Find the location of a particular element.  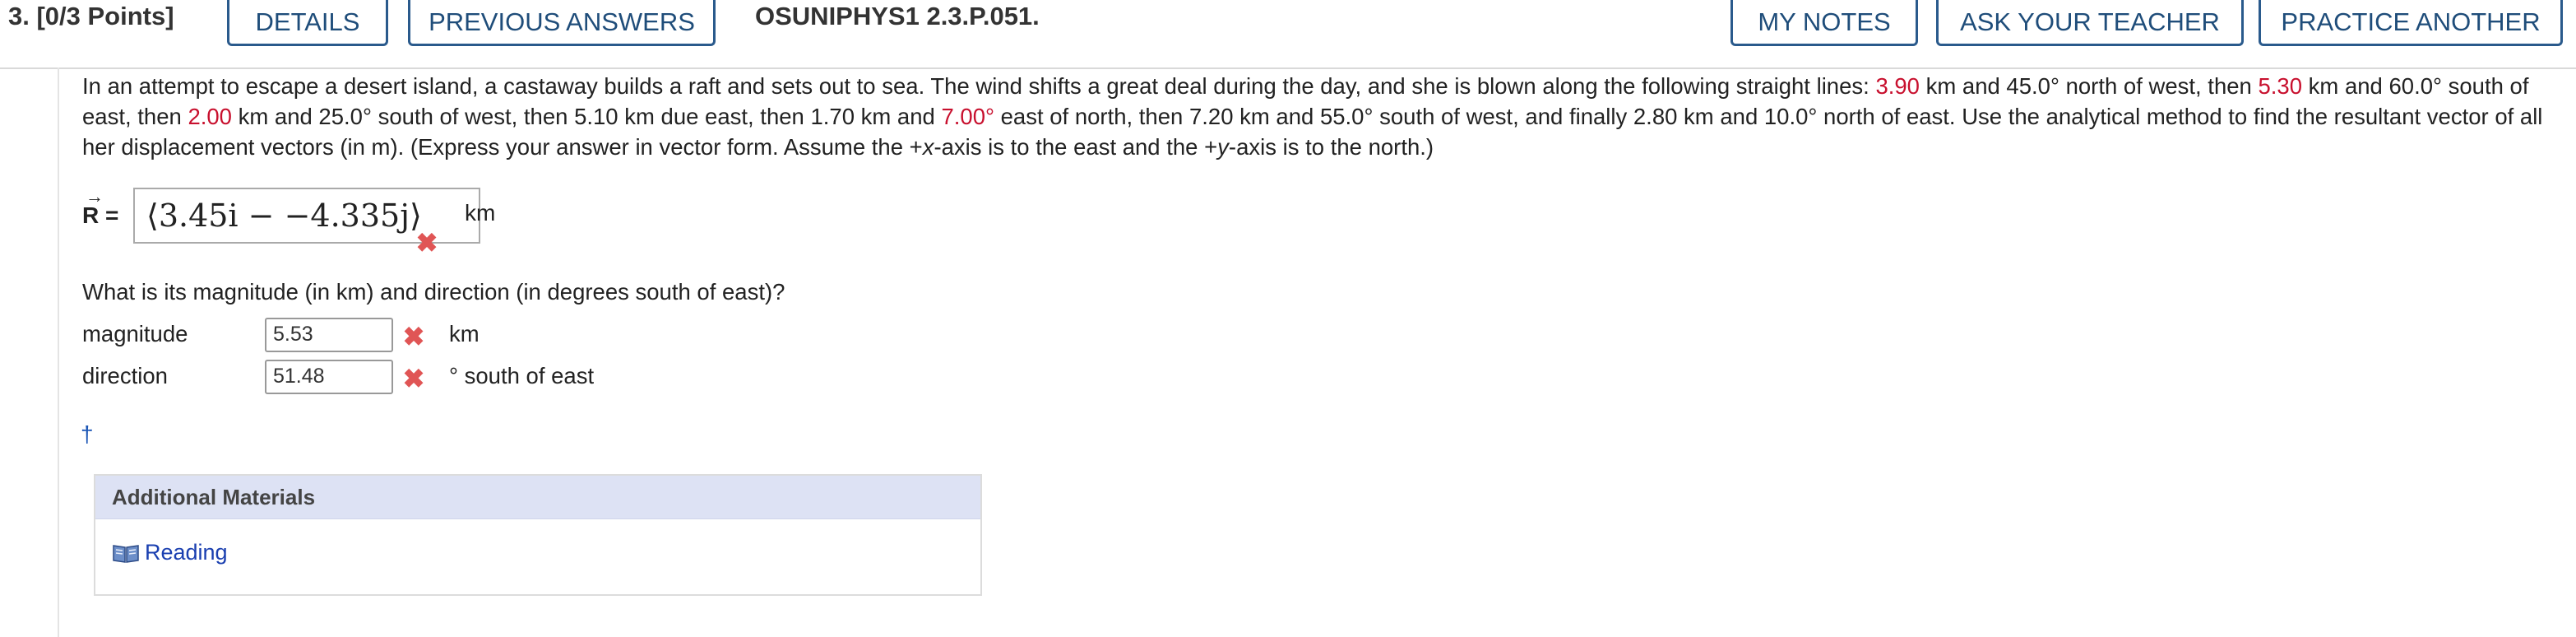

question-id: OSUNIPHYS1 2.3.P.051. is located at coordinates (898, 16).